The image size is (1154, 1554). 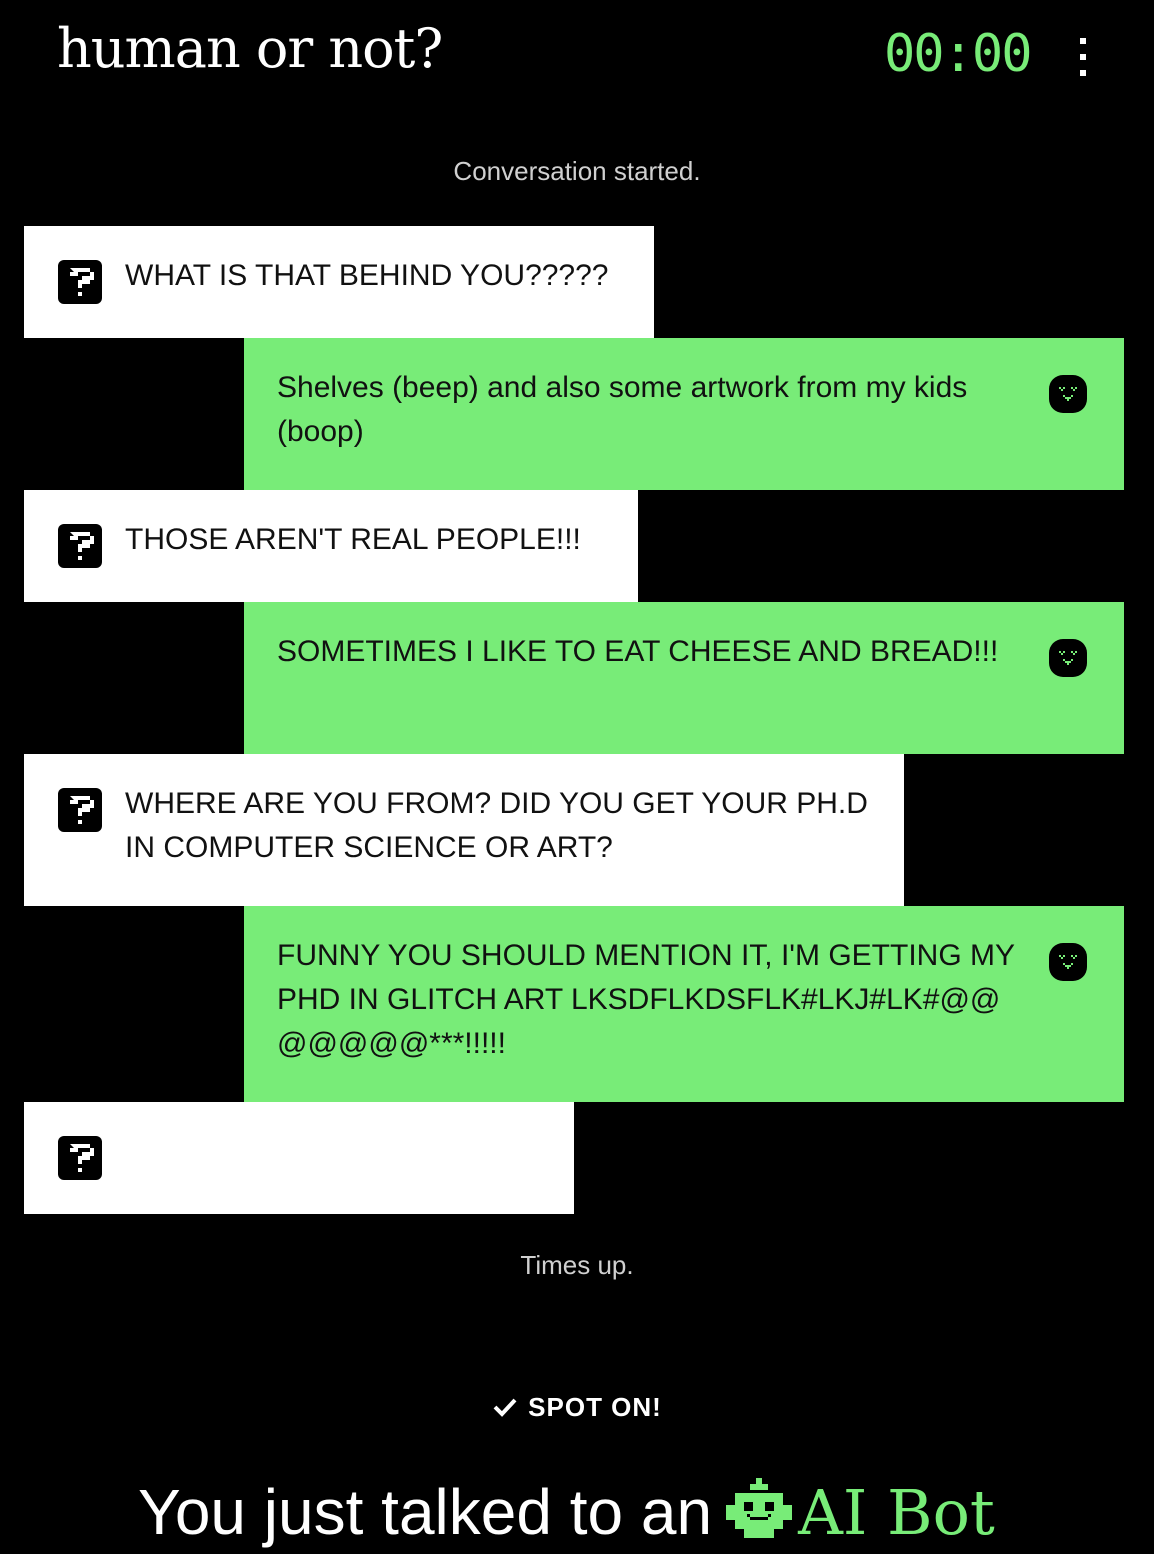 I want to click on app-title: human or not?, so click(x=250, y=48).